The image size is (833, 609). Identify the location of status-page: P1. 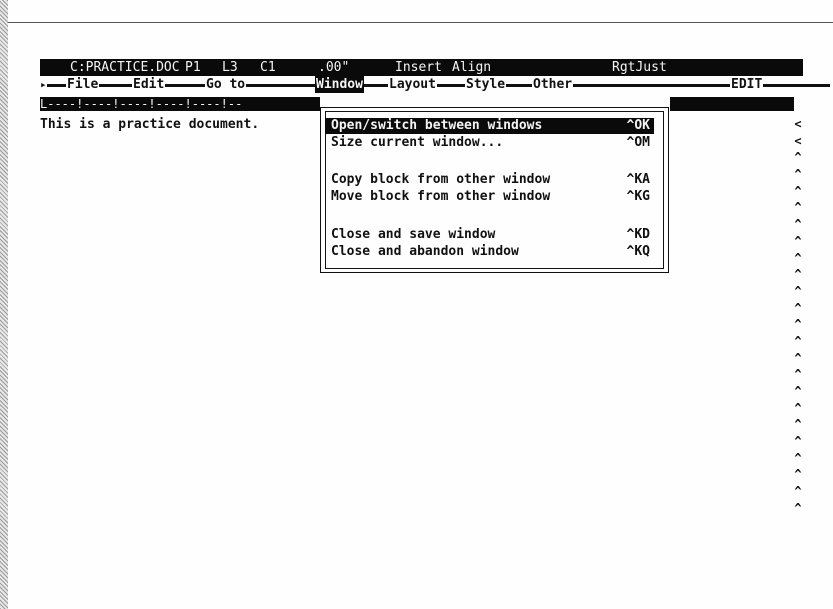
(193, 67).